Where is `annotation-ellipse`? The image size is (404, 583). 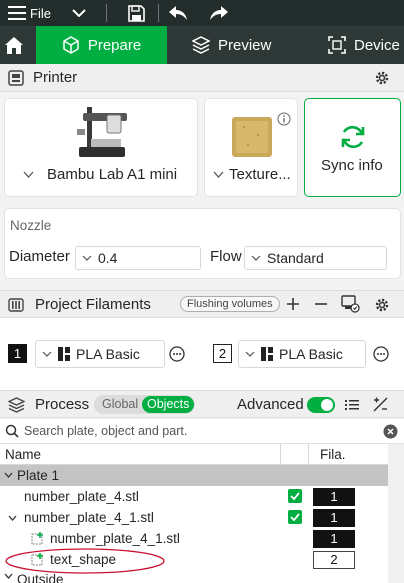 annotation-ellipse is located at coordinates (85, 561).